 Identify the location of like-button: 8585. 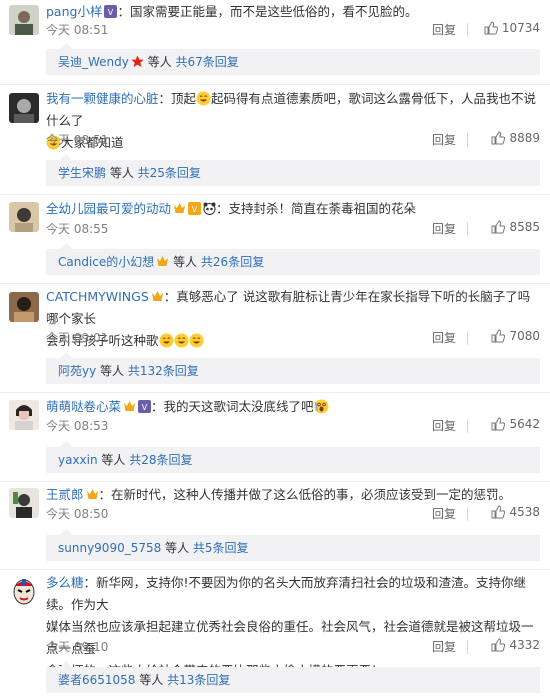
(515, 227).